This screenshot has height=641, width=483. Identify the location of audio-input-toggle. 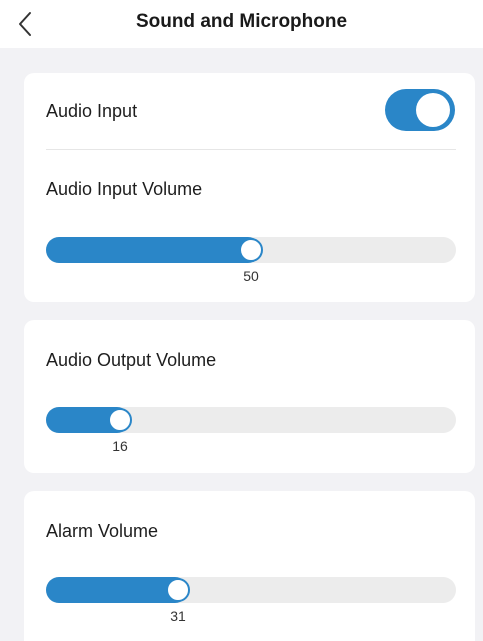
(420, 110).